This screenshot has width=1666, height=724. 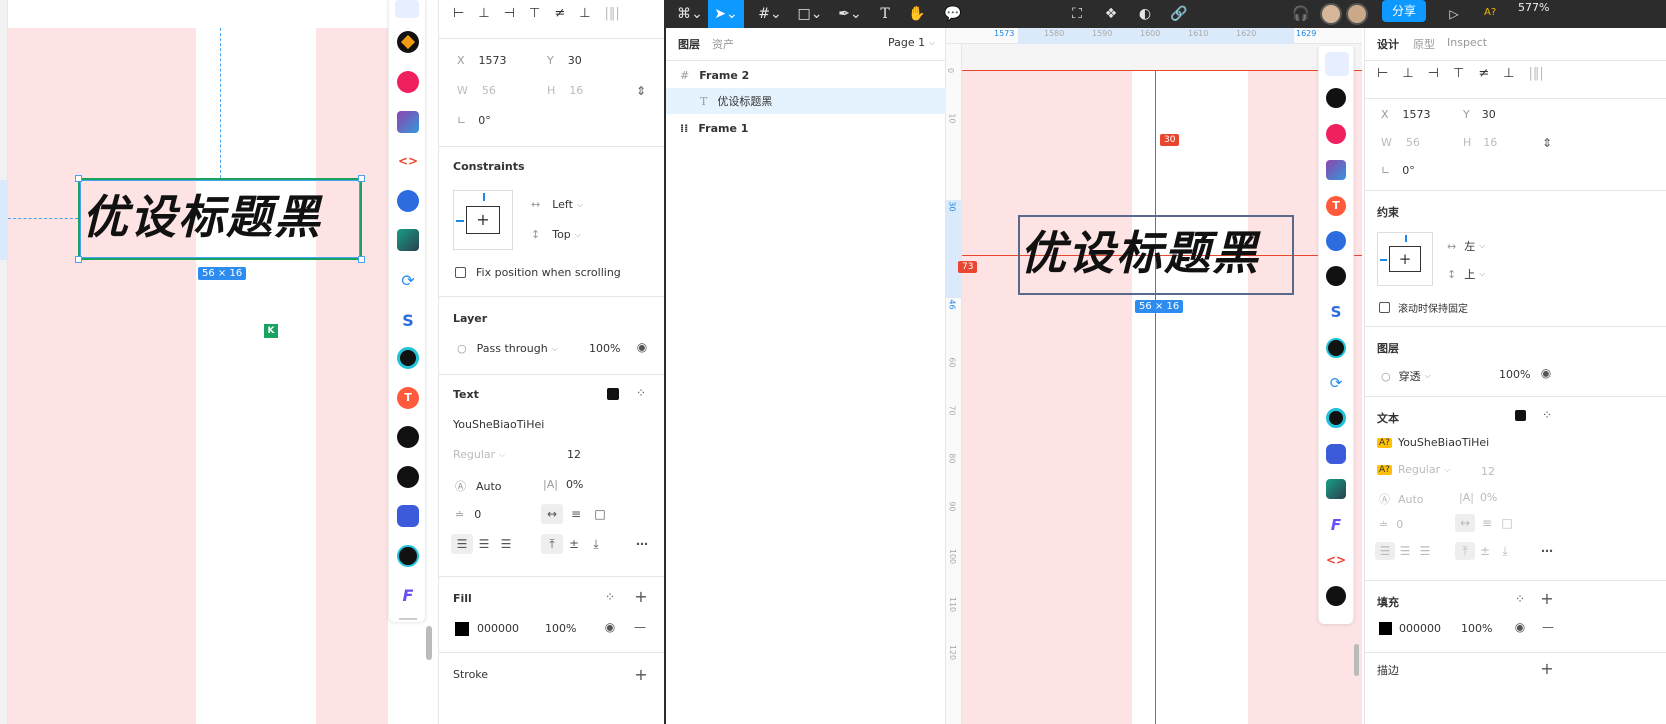 I want to click on constraint-v-dropdown: 上, so click(x=1469, y=274).